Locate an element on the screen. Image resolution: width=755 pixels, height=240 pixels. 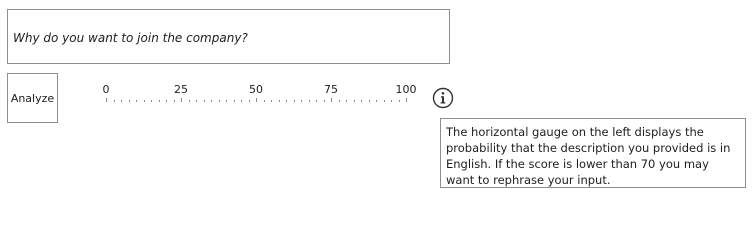
gauge-tick-label: 100 is located at coordinates (406, 89).